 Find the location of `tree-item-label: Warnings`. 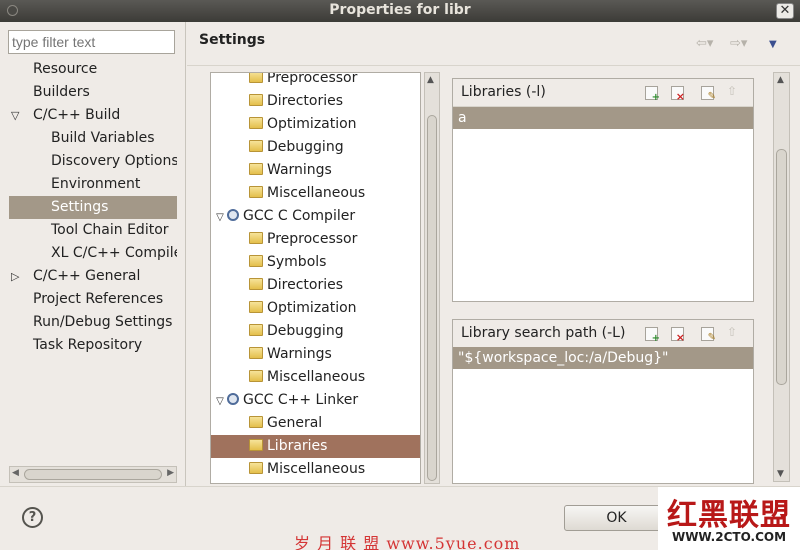

tree-item-label: Warnings is located at coordinates (299, 170).